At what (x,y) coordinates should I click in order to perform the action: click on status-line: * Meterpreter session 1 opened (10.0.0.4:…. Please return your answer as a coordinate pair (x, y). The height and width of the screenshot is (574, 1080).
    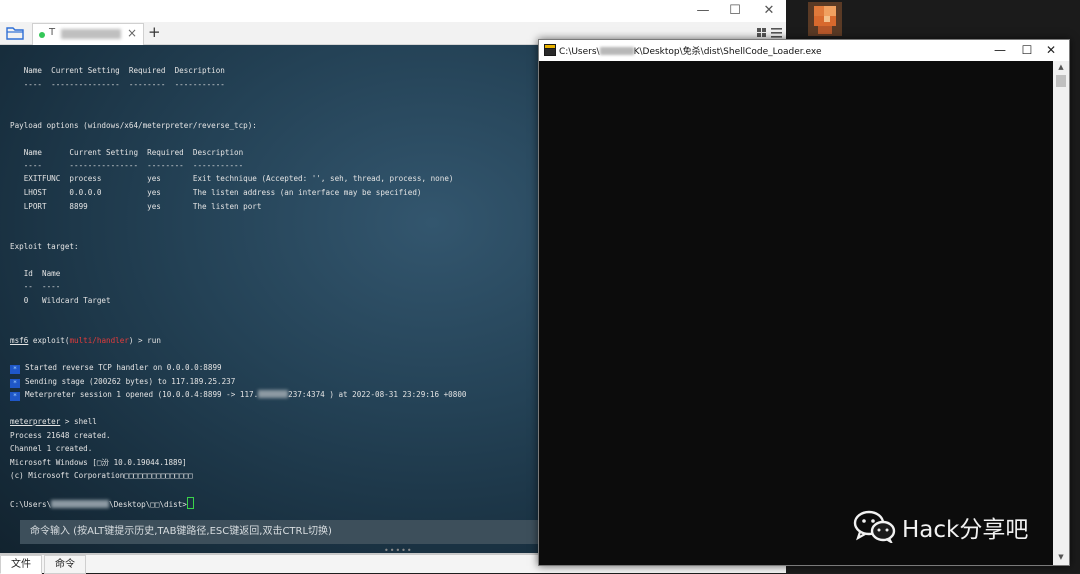
    Looking at the image, I should click on (238, 395).